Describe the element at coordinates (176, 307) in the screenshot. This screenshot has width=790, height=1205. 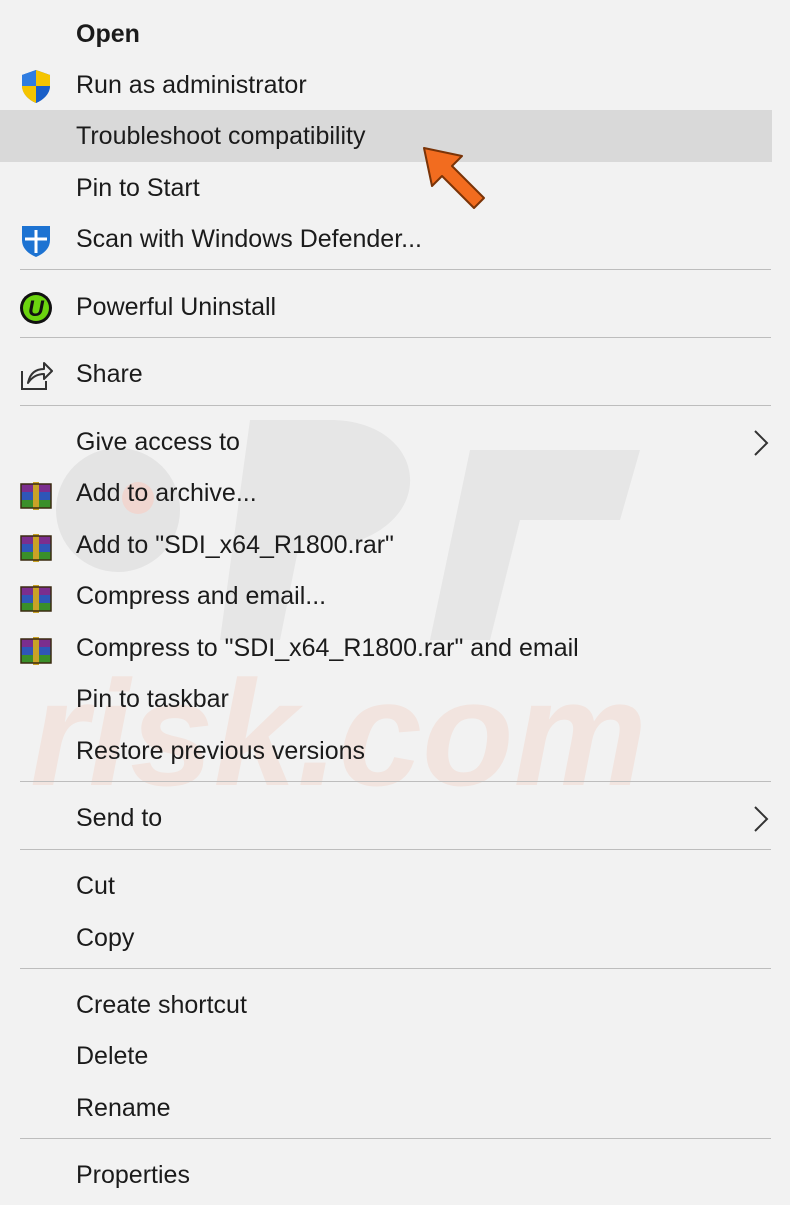
I see `menu-item-label: Powerful Uninstall` at that location.